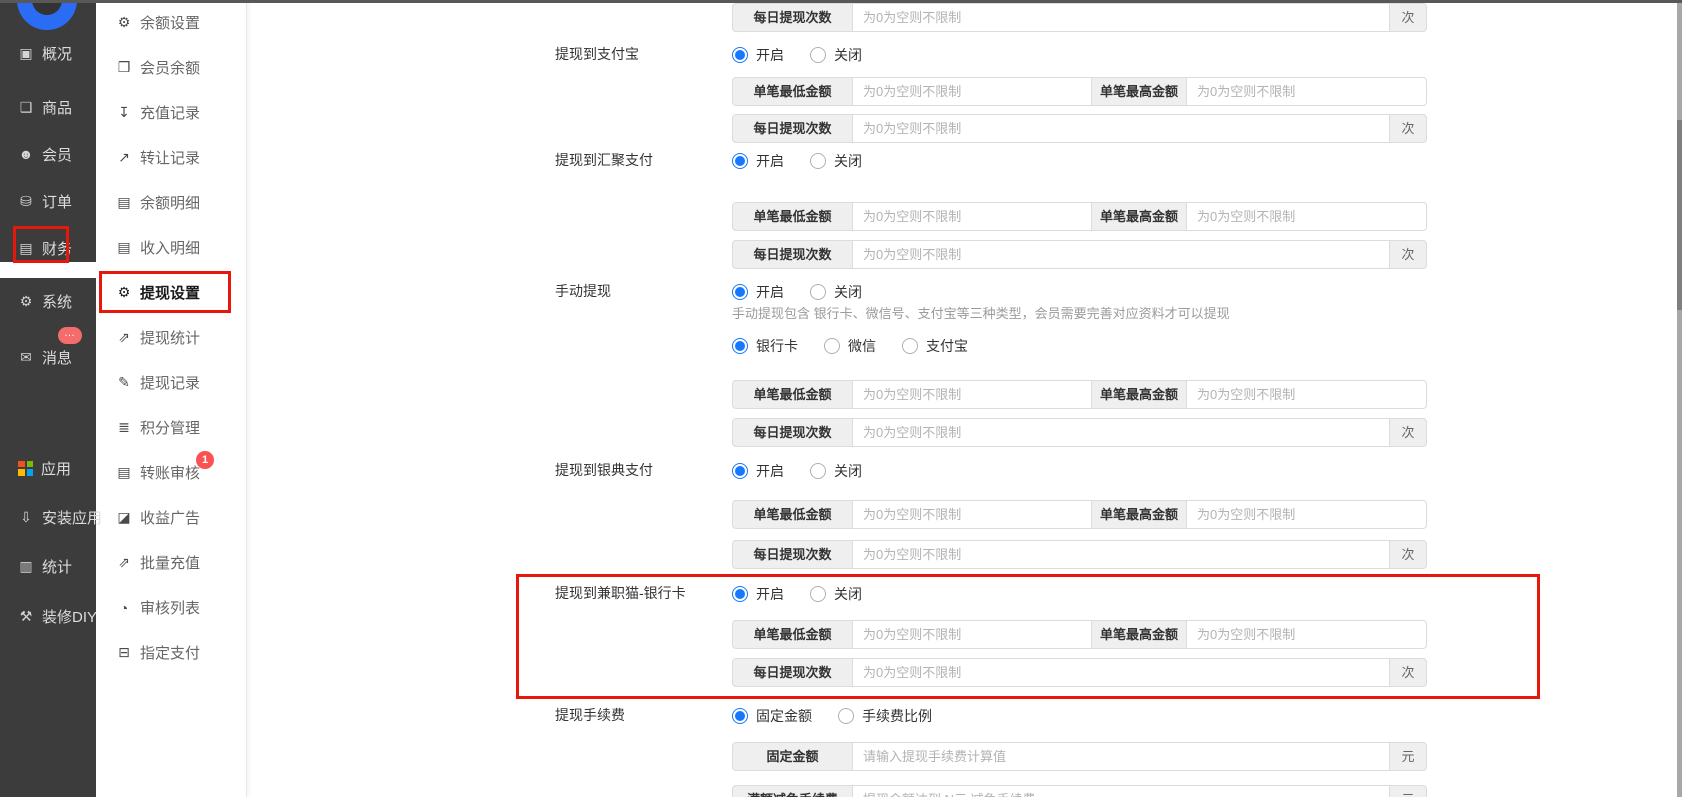  What do you see at coordinates (1121, 254) in the screenshot?
I see `huiju-daily-count-input` at bounding box center [1121, 254].